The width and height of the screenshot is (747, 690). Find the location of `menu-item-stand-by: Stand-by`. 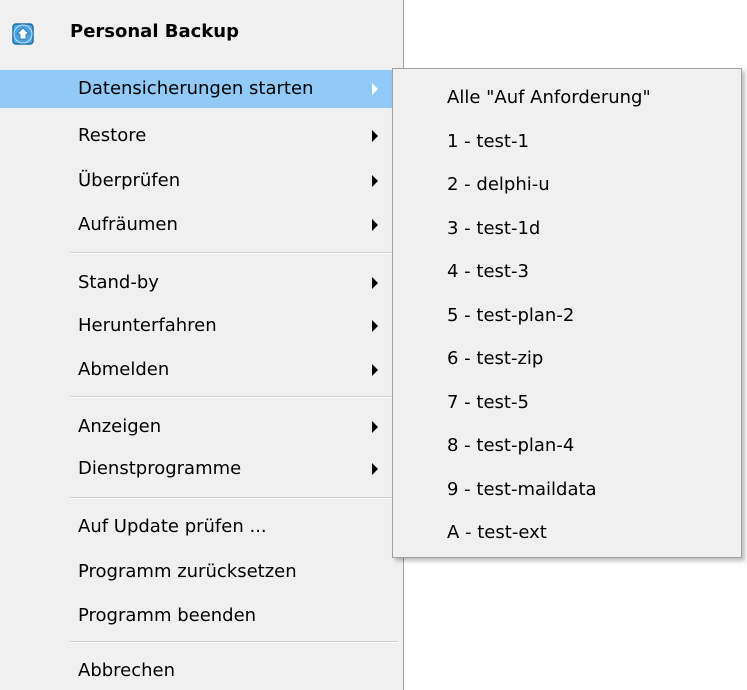

menu-item-stand-by: Stand-by is located at coordinates (201, 283).